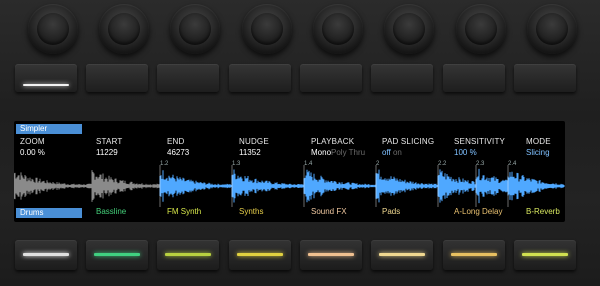 The image size is (600, 286). Describe the element at coordinates (321, 152) in the screenshot. I see `playback-selected: Mono` at that location.